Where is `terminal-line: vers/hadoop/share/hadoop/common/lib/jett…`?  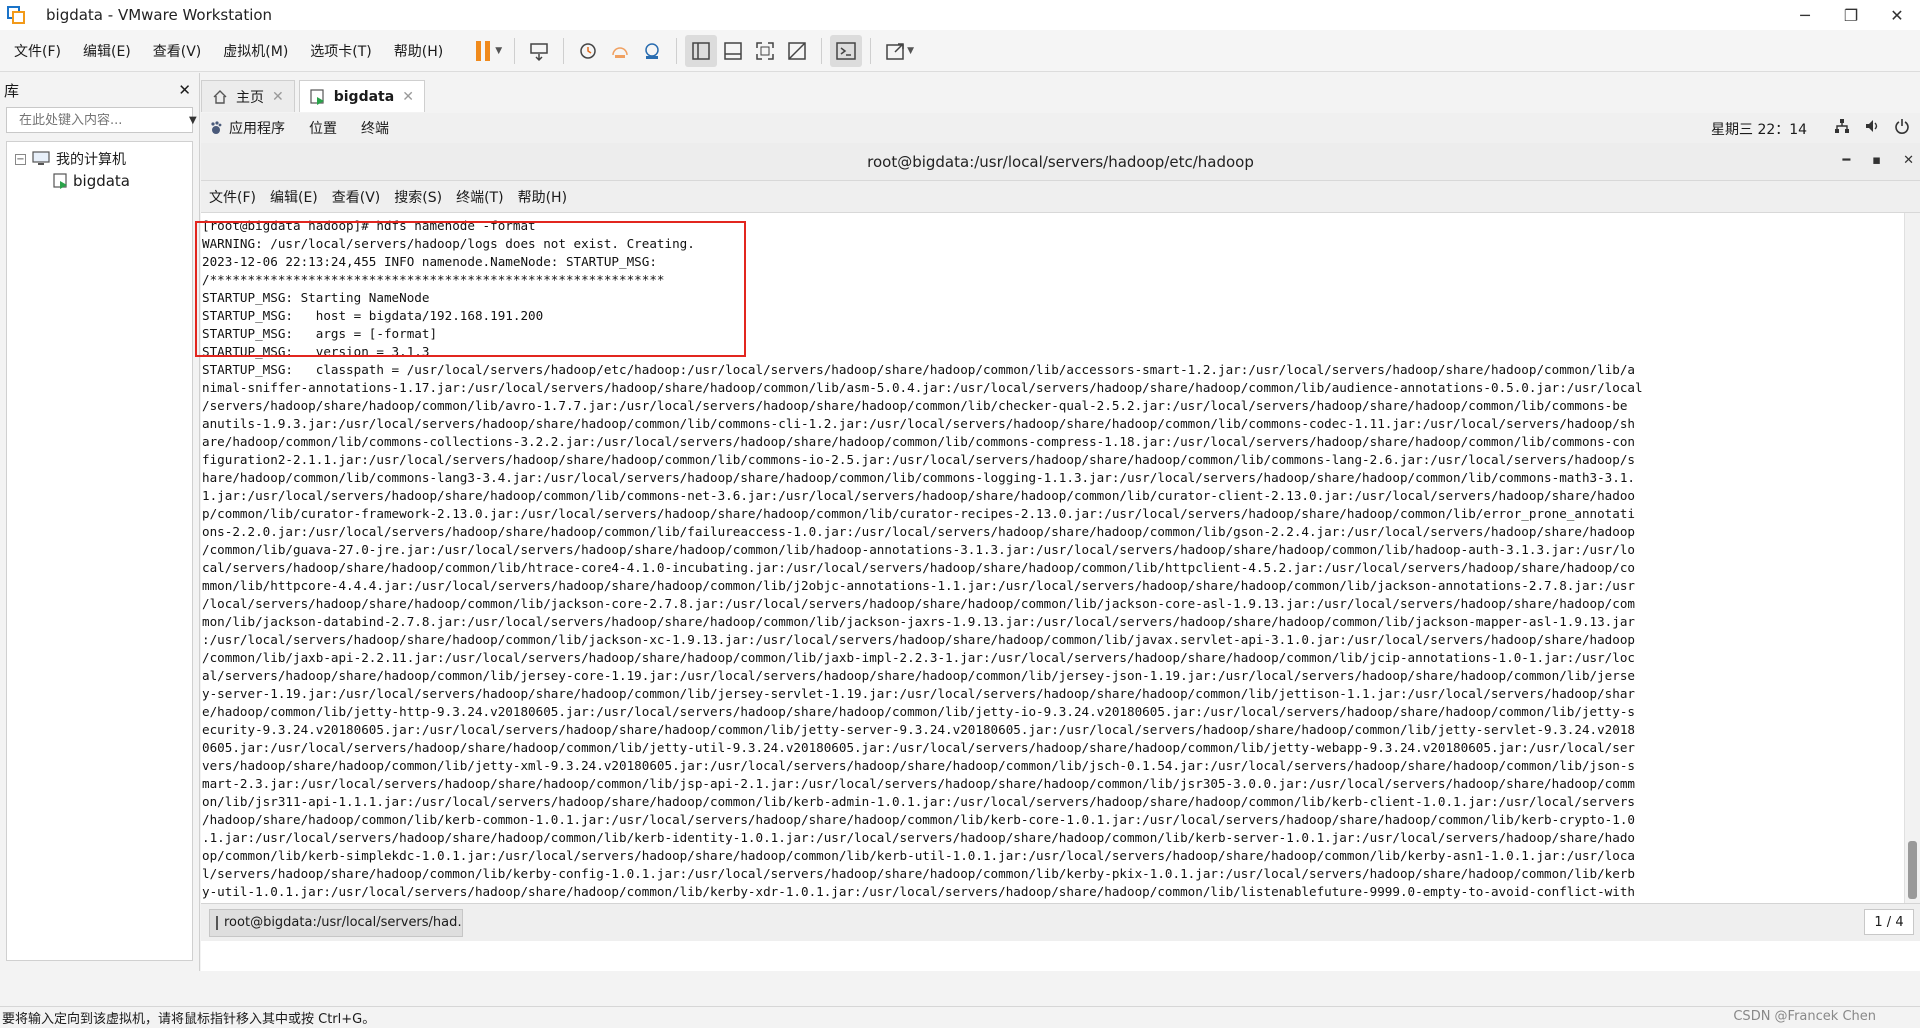
terminal-line: vers/hadoop/share/hadoop/common/lib/jett… is located at coordinates (919, 765).